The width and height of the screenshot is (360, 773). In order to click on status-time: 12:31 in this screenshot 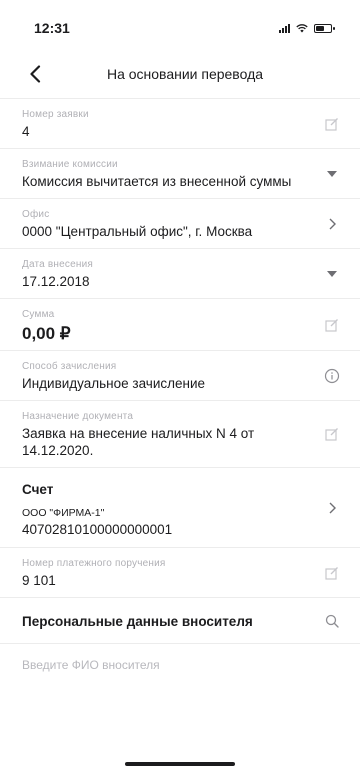, I will do `click(52, 28)`.